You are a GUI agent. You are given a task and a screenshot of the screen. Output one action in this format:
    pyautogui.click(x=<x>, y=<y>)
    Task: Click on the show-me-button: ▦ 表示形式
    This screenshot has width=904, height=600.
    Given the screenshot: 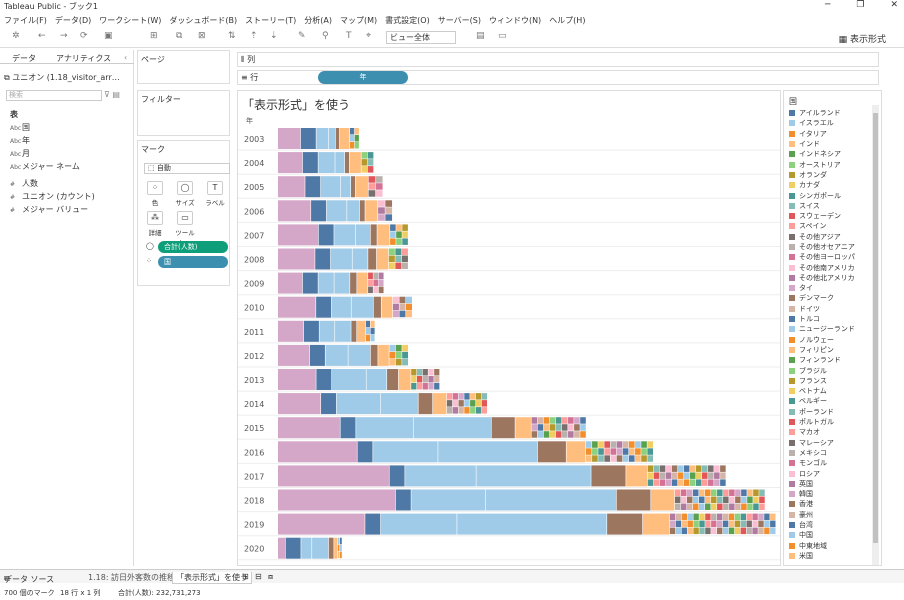 What is the action you would take?
    pyautogui.click(x=862, y=38)
    